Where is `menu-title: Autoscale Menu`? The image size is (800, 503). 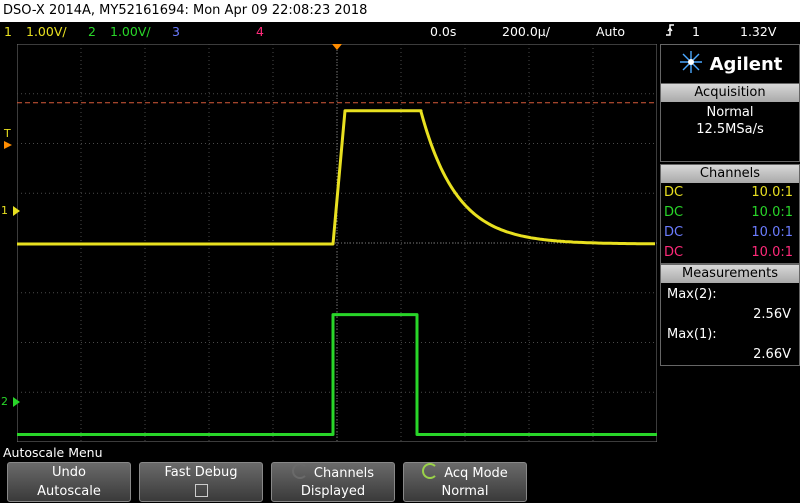 menu-title: Autoscale Menu is located at coordinates (53, 452).